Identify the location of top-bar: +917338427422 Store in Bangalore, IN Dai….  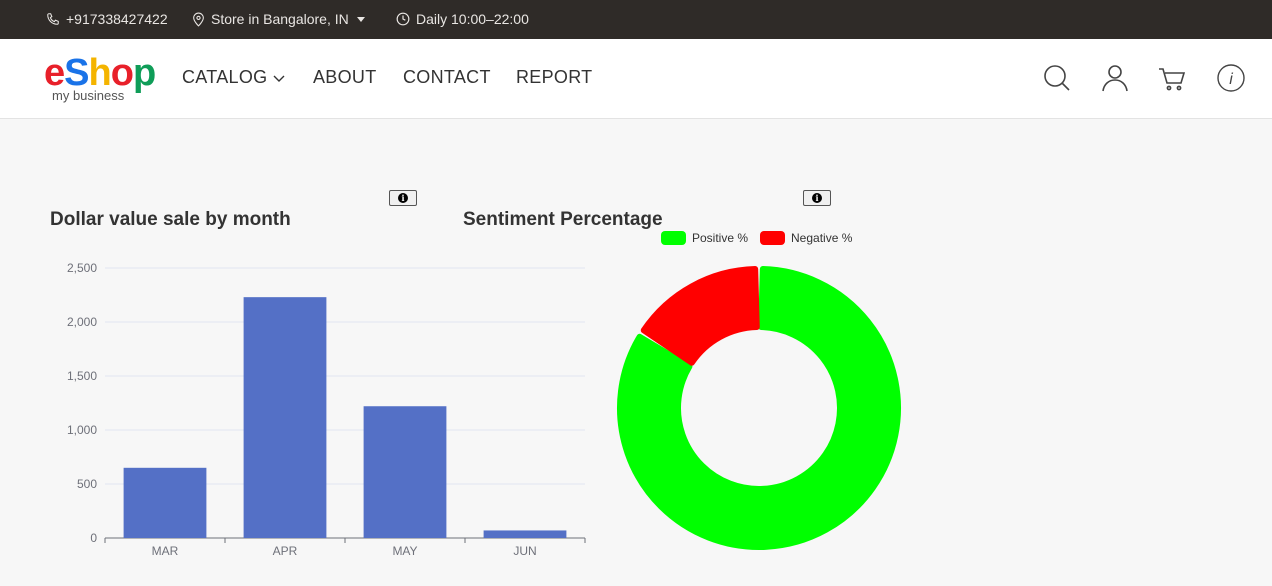
(636, 19).